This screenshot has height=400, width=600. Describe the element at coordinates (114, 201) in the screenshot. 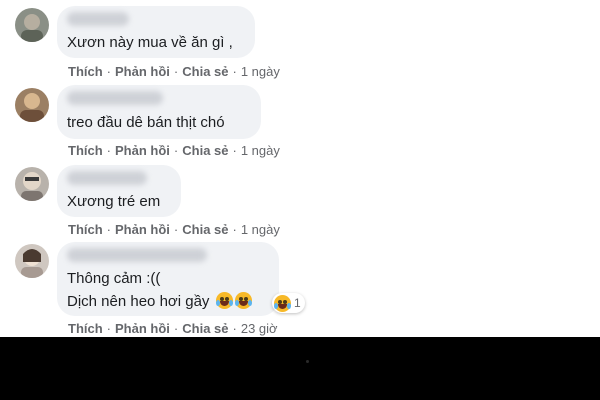

I see `comment-text: Xương tré em` at that location.